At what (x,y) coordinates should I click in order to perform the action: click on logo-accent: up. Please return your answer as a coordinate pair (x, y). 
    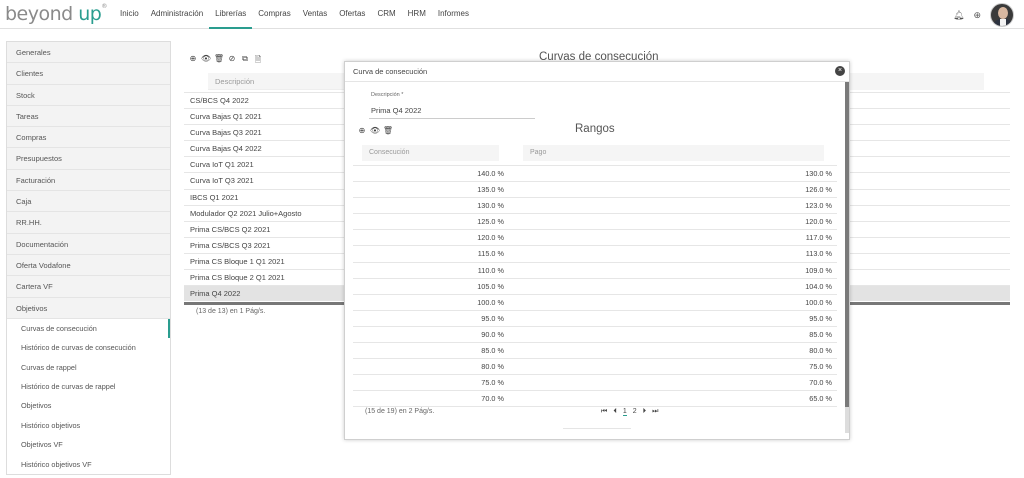
    Looking at the image, I should click on (90, 14).